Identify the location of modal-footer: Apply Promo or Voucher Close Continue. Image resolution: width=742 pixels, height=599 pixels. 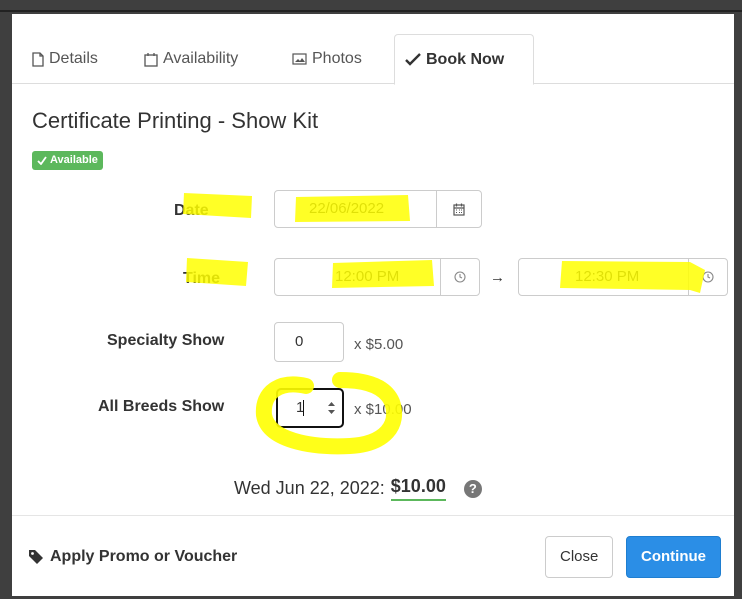
(373, 555).